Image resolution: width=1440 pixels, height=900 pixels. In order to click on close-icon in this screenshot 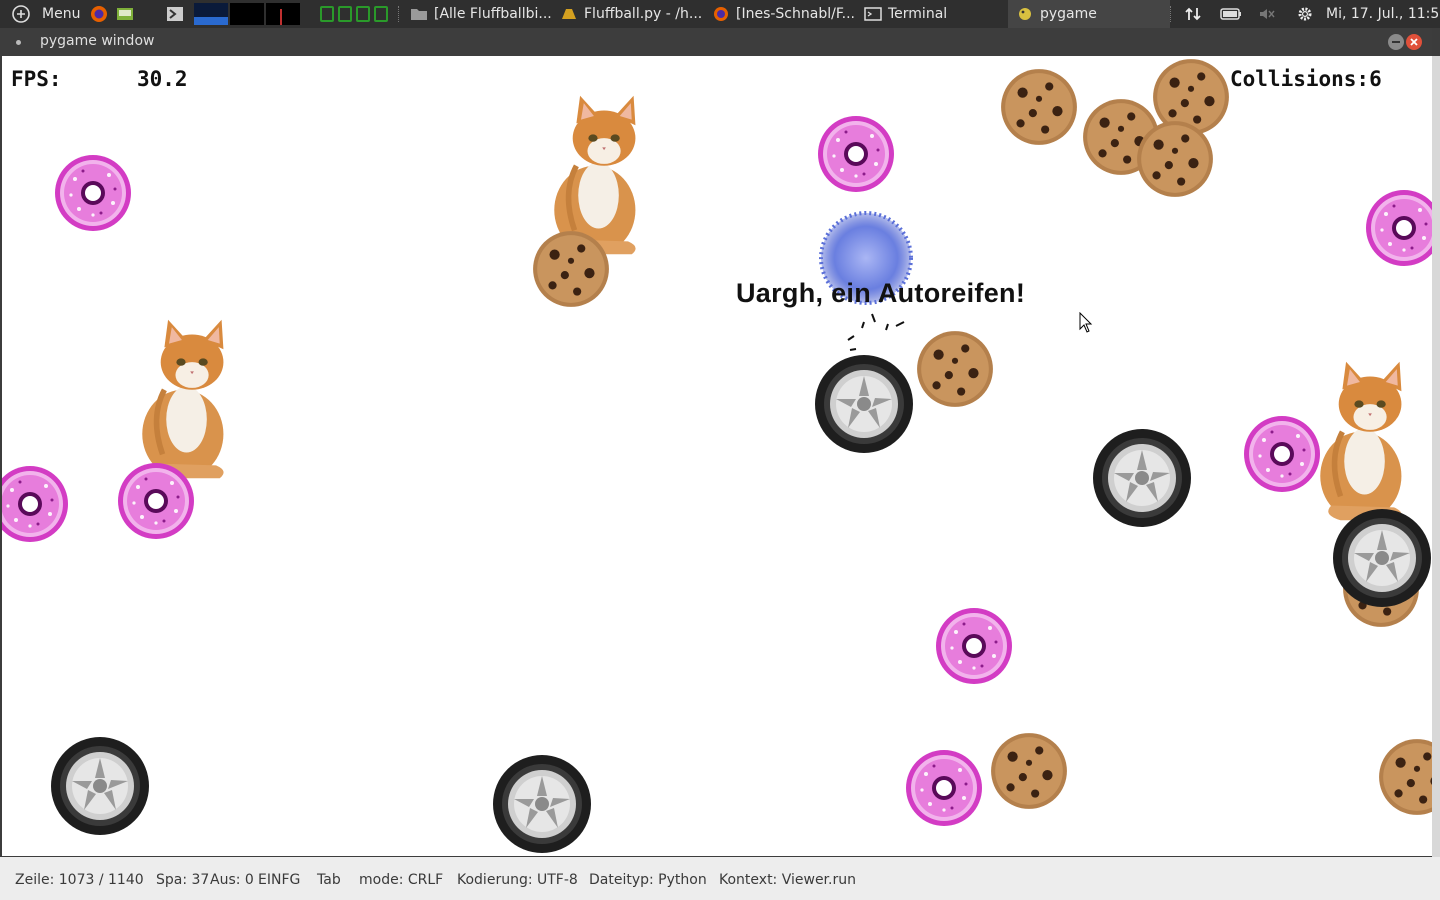, I will do `click(1414, 42)`.